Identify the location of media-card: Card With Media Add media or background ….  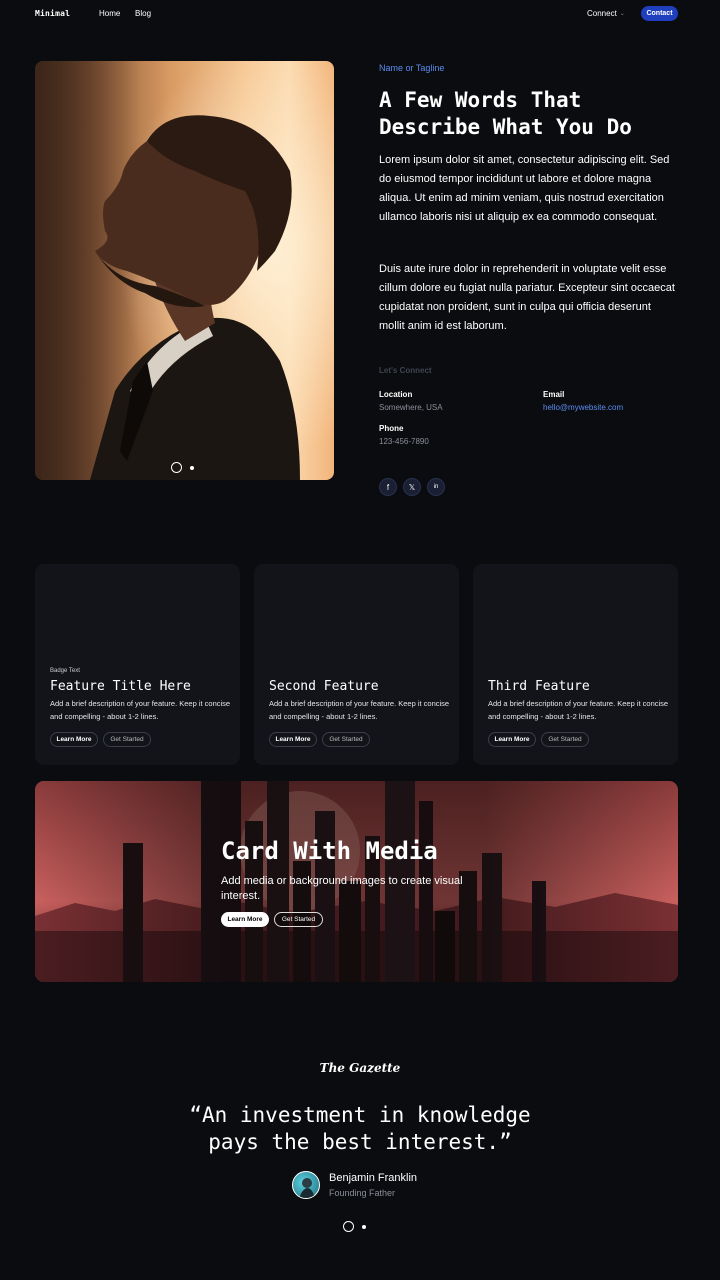
(356, 881).